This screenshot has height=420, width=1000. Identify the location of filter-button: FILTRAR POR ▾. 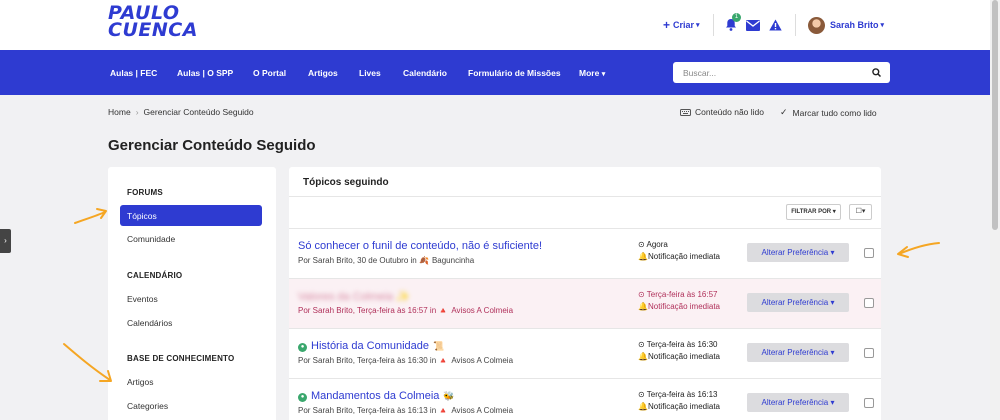
(813, 212).